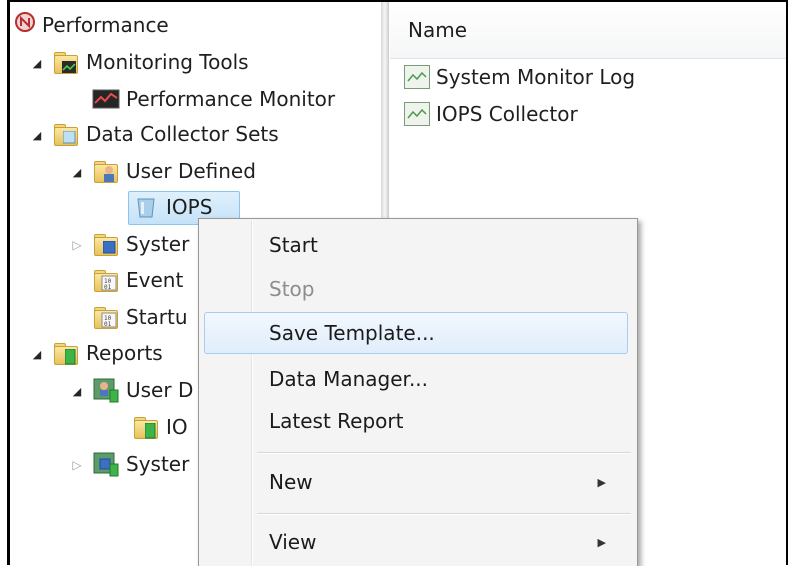 The height and width of the screenshot is (566, 788). Describe the element at coordinates (167, 62) in the screenshot. I see `tree-node-label: Monitoring Tools` at that location.